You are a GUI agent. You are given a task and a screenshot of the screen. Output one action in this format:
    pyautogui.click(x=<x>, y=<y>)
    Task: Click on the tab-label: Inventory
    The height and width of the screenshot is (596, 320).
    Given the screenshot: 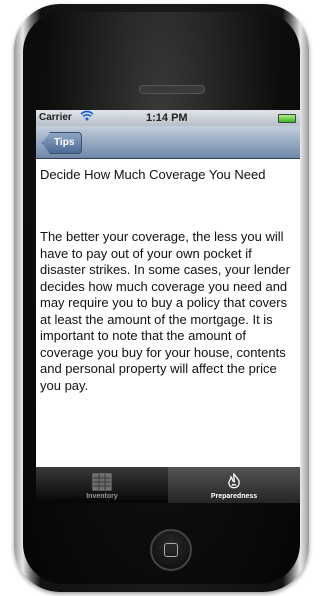 What is the action you would take?
    pyautogui.click(x=102, y=496)
    